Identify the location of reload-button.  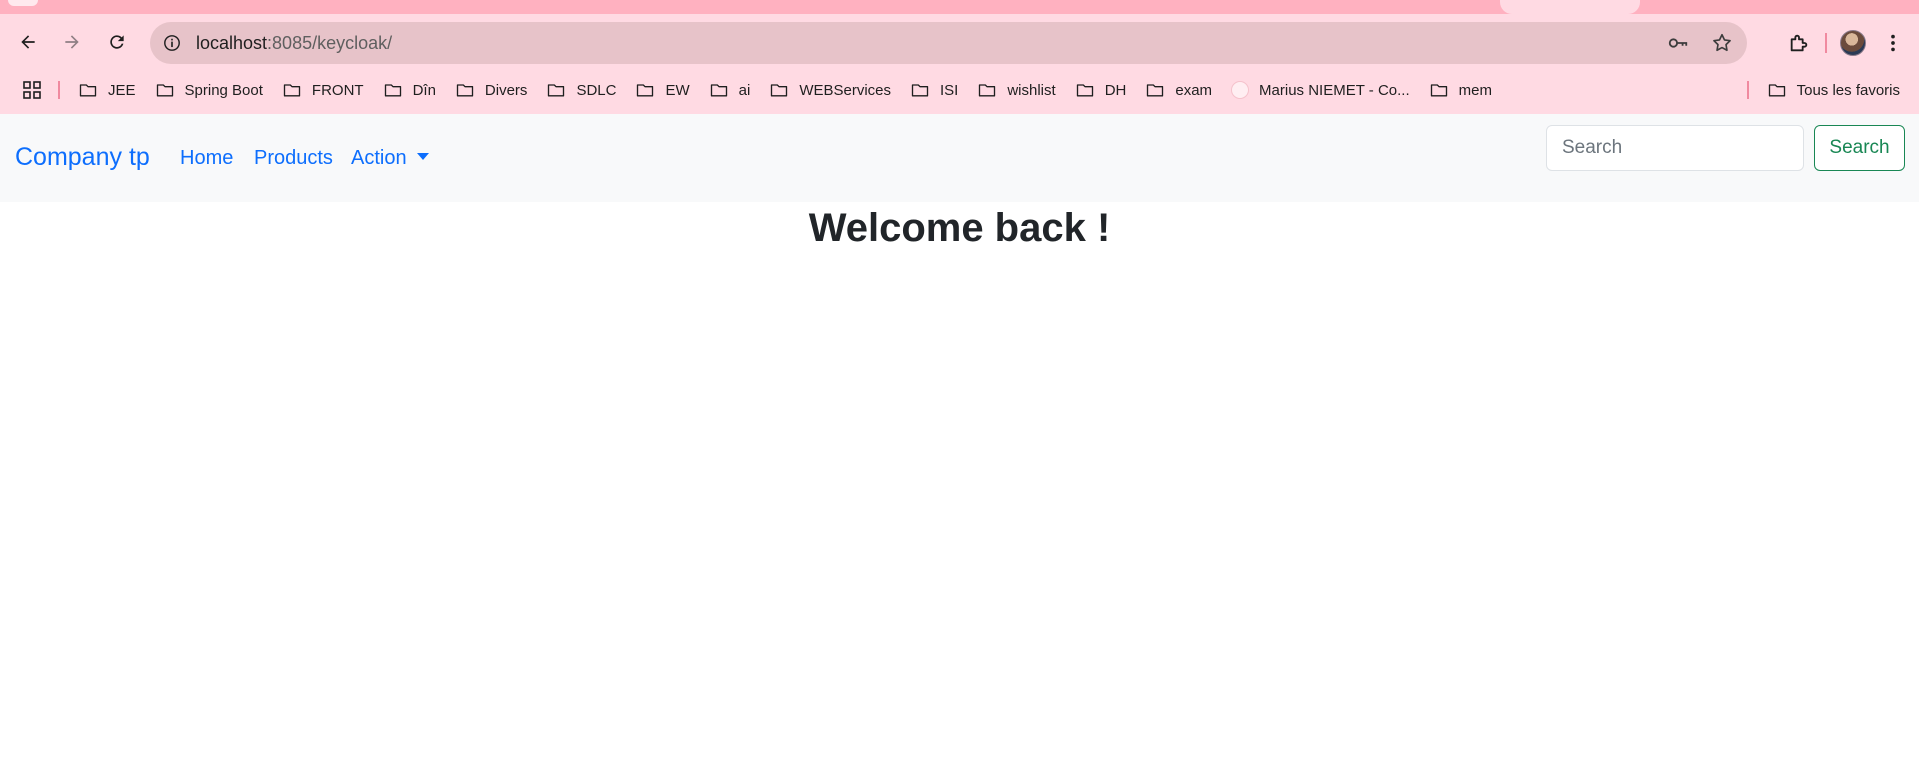
(117, 42).